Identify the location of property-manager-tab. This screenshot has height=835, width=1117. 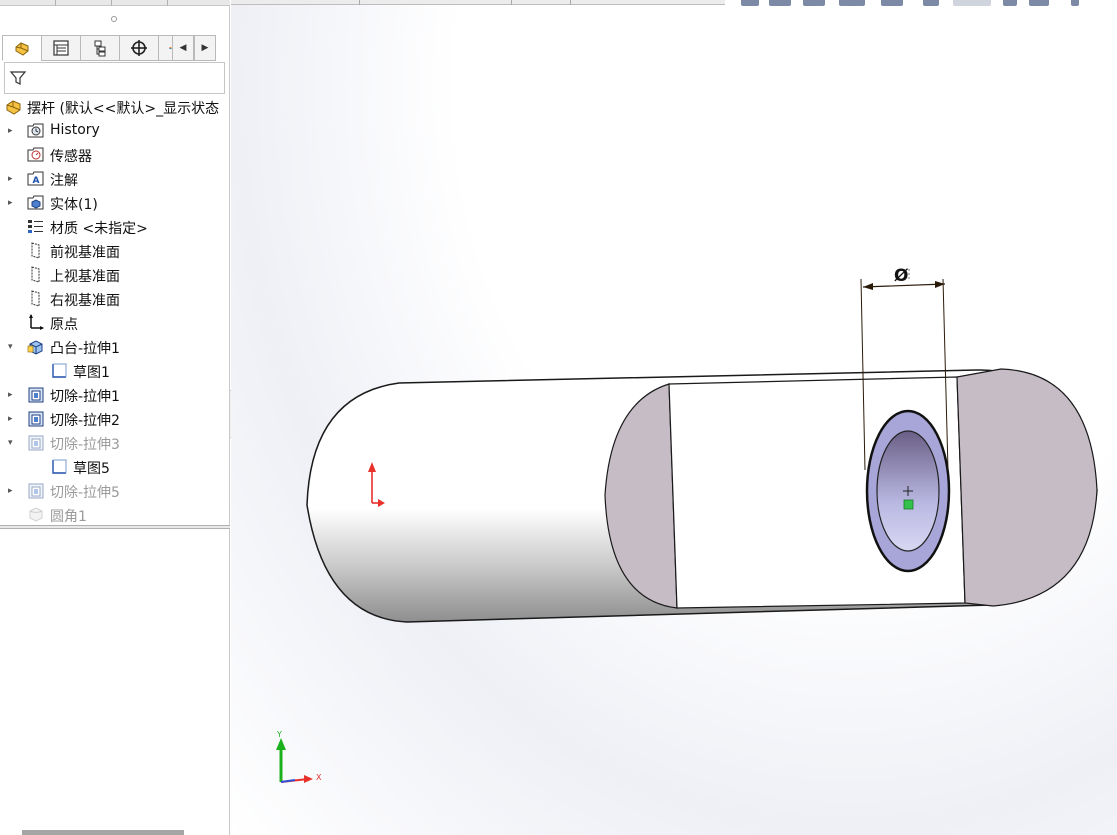
(60, 48).